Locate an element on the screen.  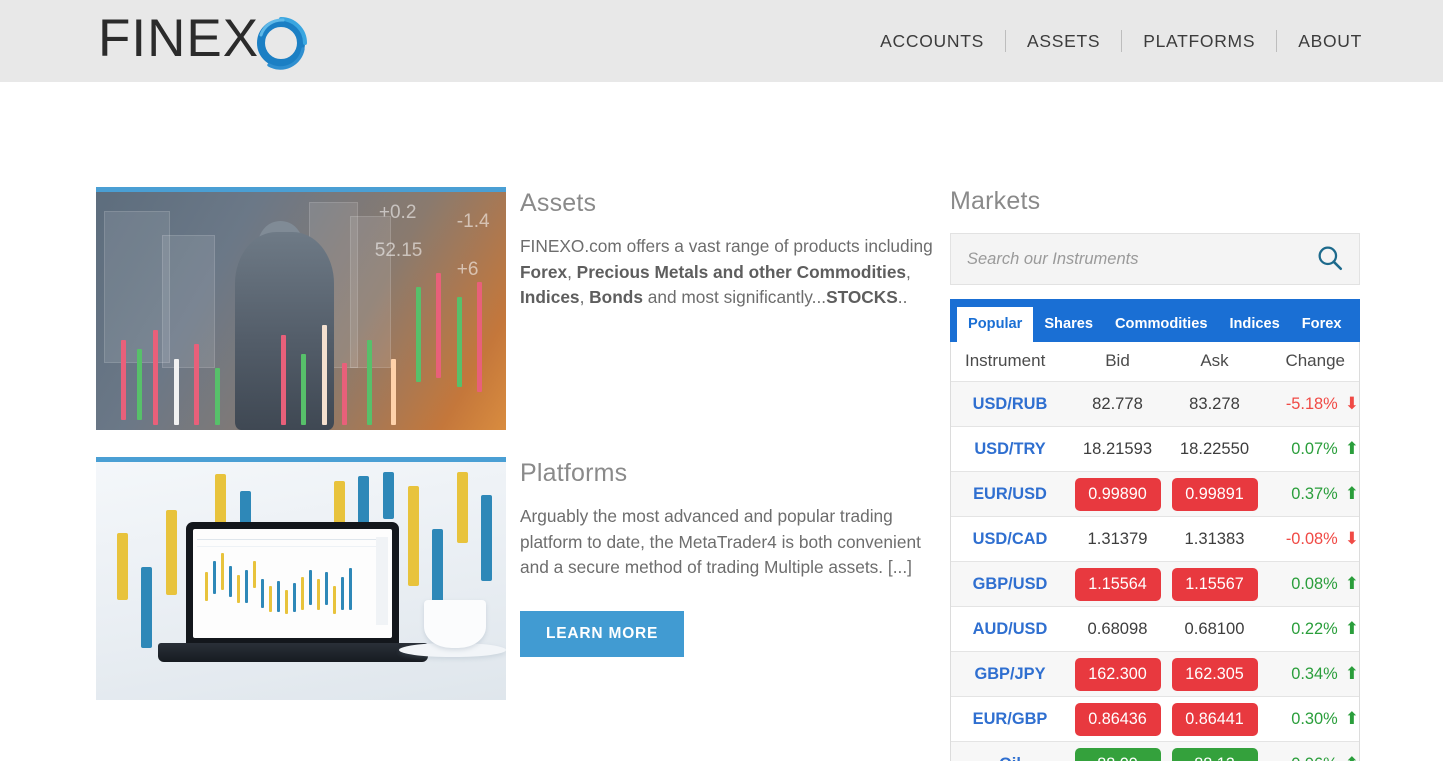
cell-change: 0.30% ⬆ is located at coordinates (1311, 719).